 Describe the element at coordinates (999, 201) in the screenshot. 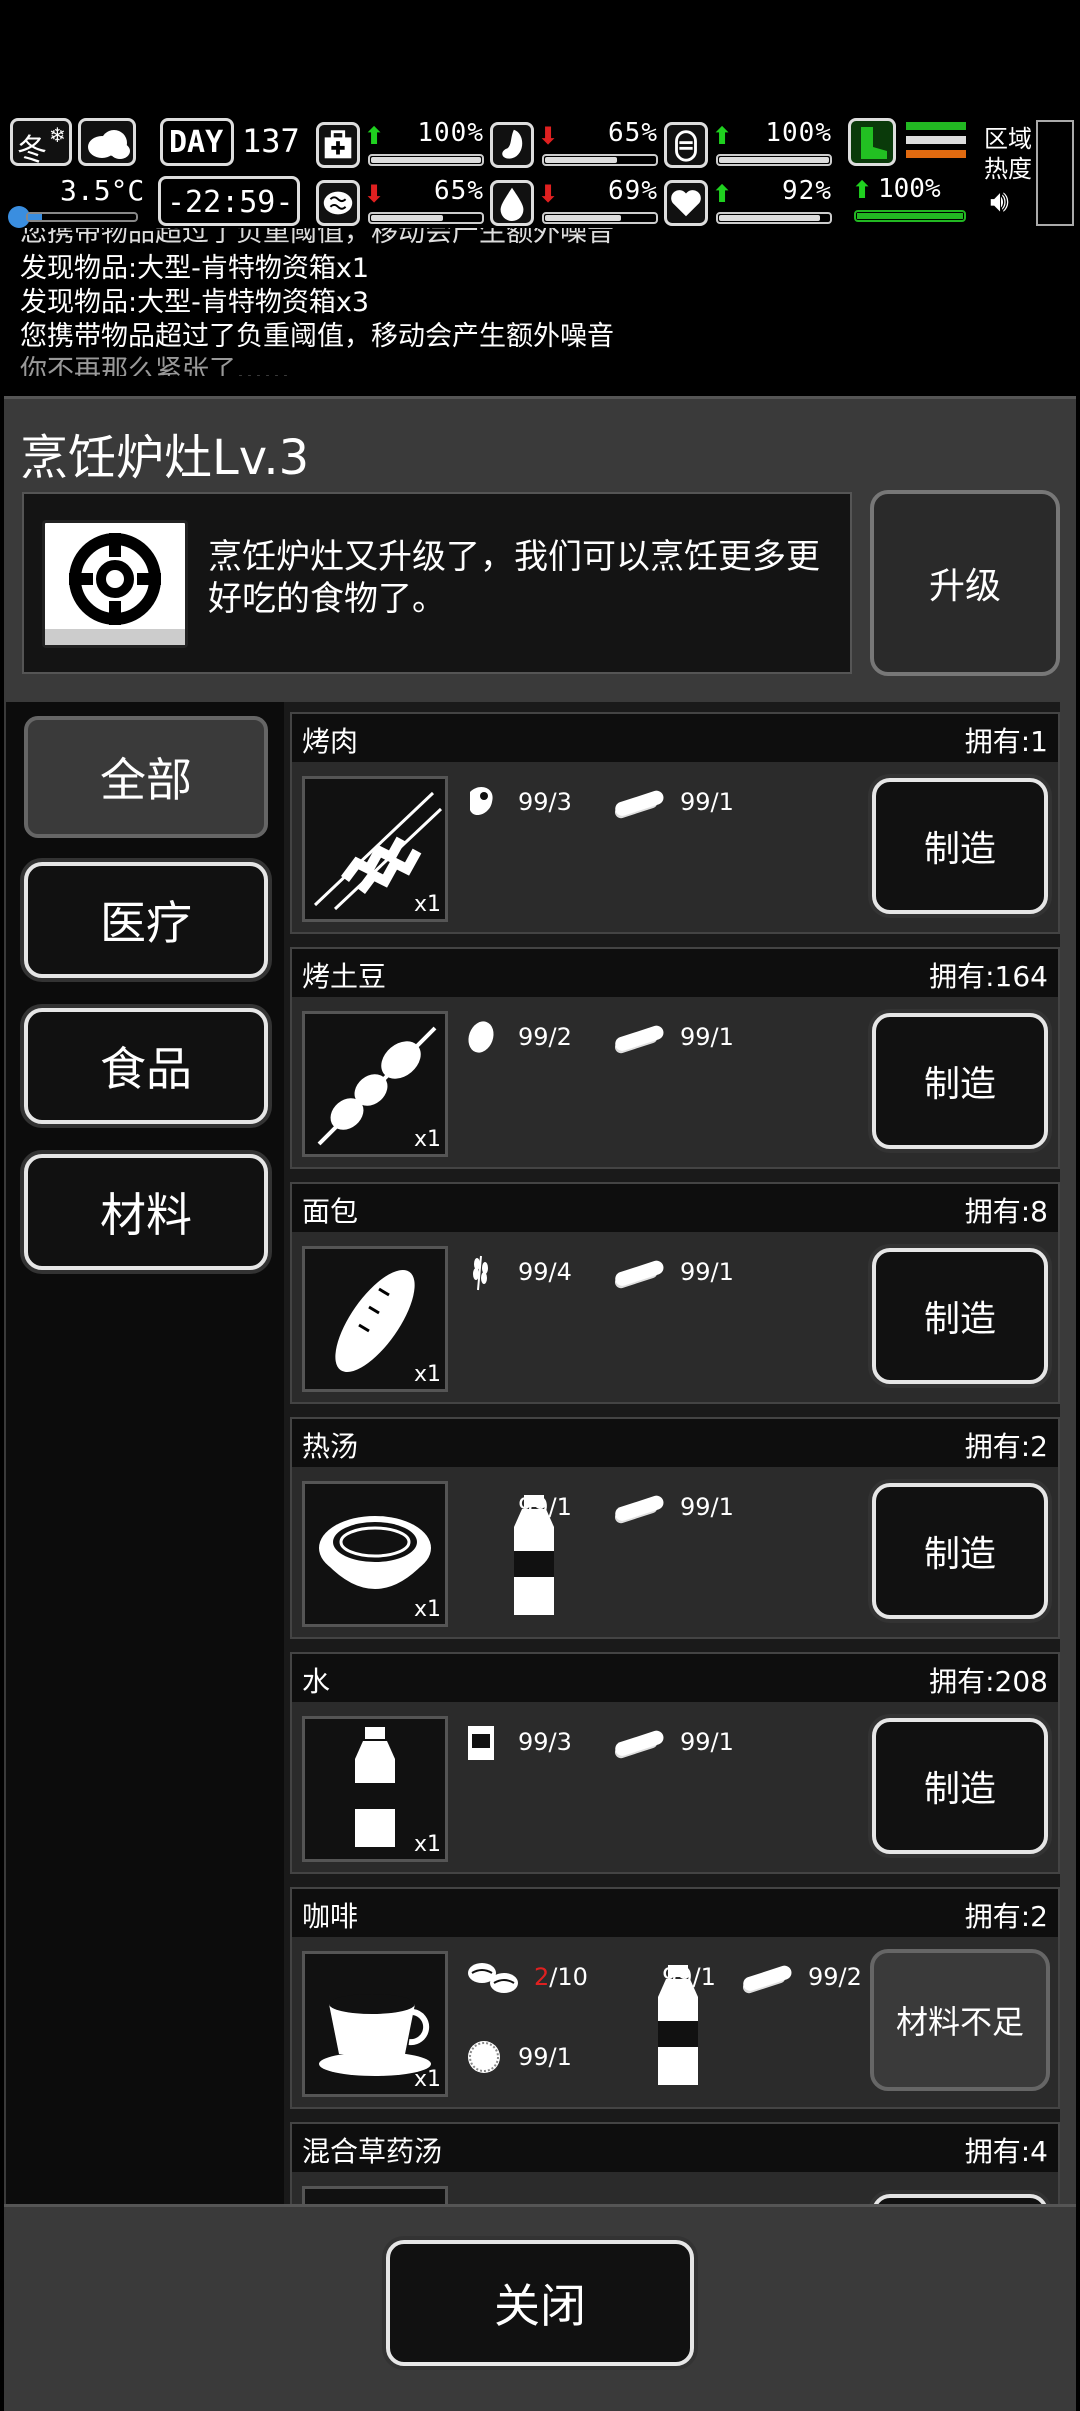

I see `speaker-icon: 🔊︎` at that location.